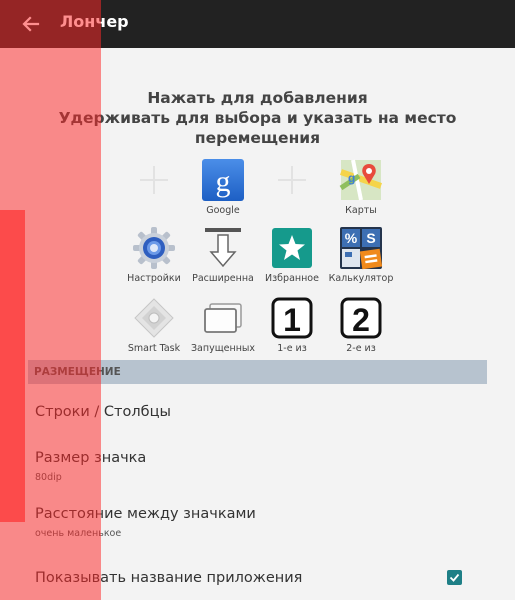 The image size is (515, 600). I want to click on number-two-icon: 2, so click(361, 318).